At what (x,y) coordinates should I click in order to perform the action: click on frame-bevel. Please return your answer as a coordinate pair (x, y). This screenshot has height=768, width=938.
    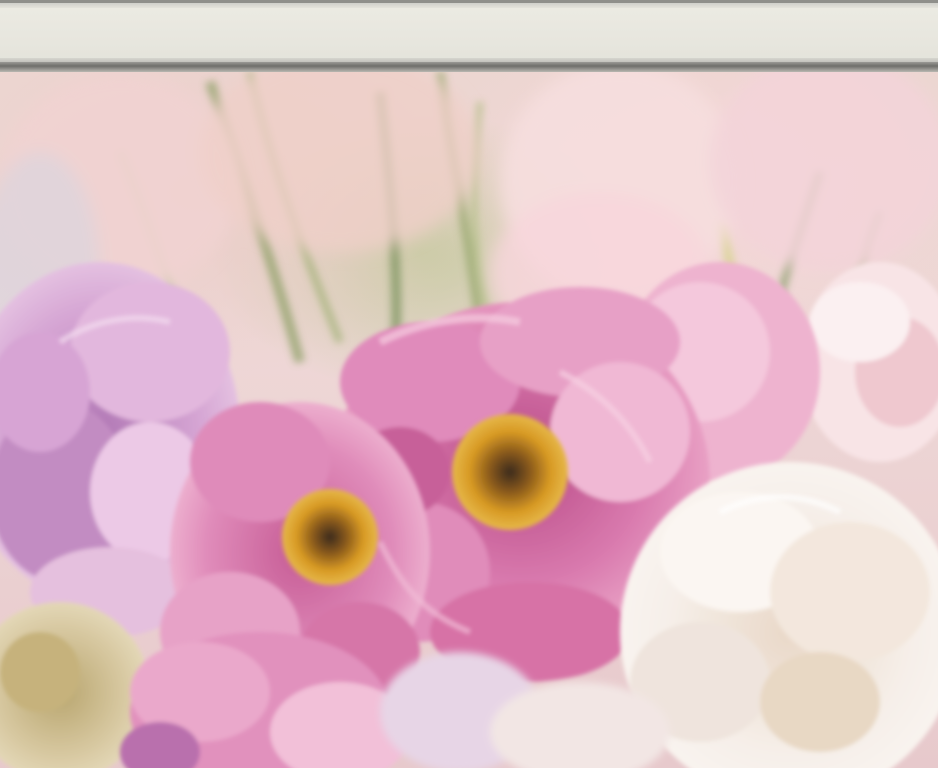
    Looking at the image, I should click on (469, 5).